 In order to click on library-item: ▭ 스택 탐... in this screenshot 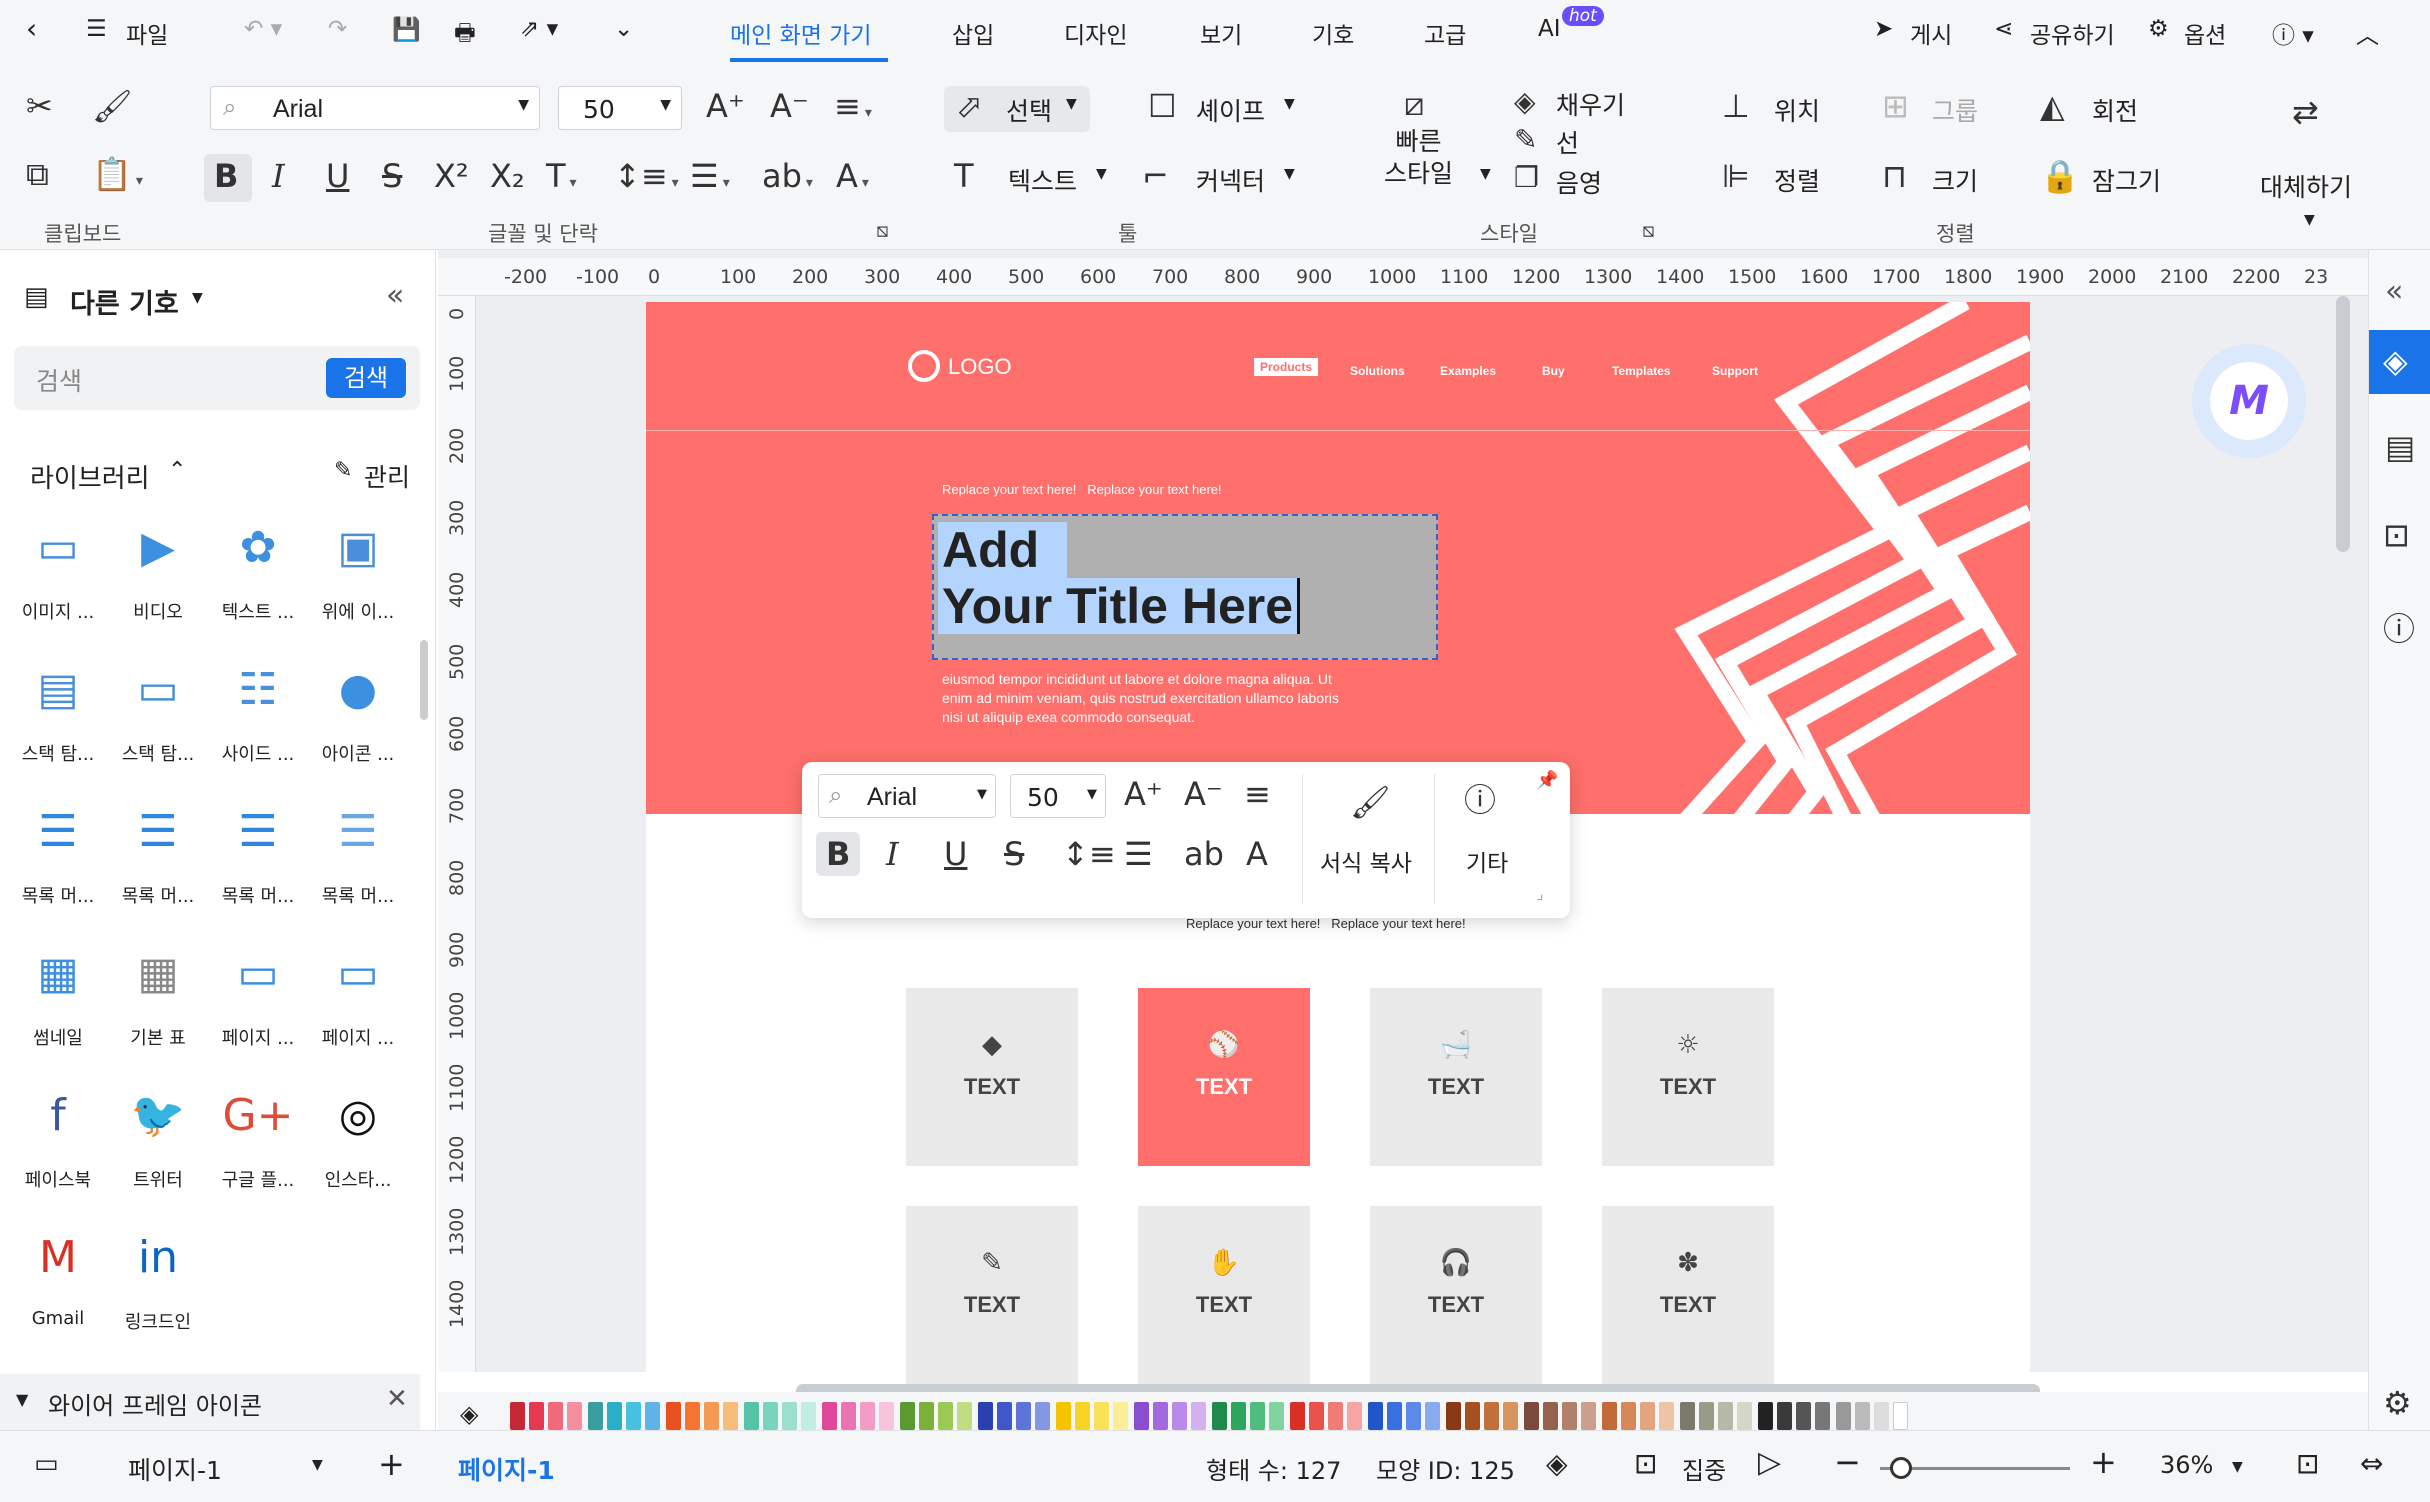, I will do `click(158, 717)`.